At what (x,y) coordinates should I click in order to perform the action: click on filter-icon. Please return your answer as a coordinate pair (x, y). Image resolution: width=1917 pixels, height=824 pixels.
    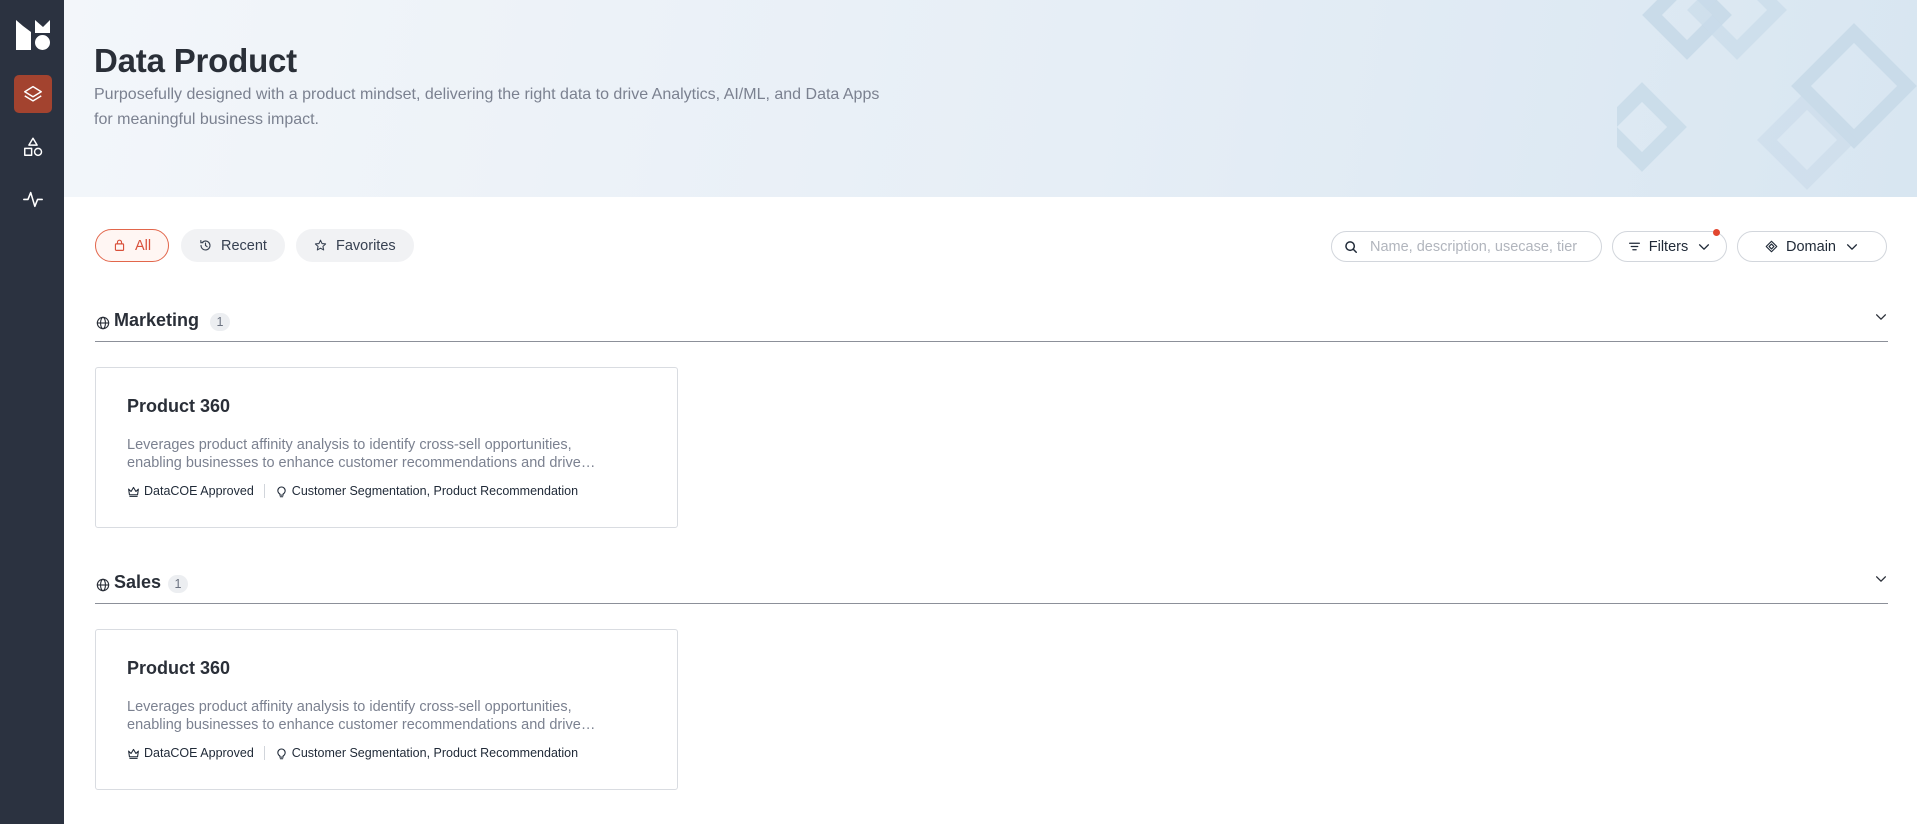
    Looking at the image, I should click on (1634, 246).